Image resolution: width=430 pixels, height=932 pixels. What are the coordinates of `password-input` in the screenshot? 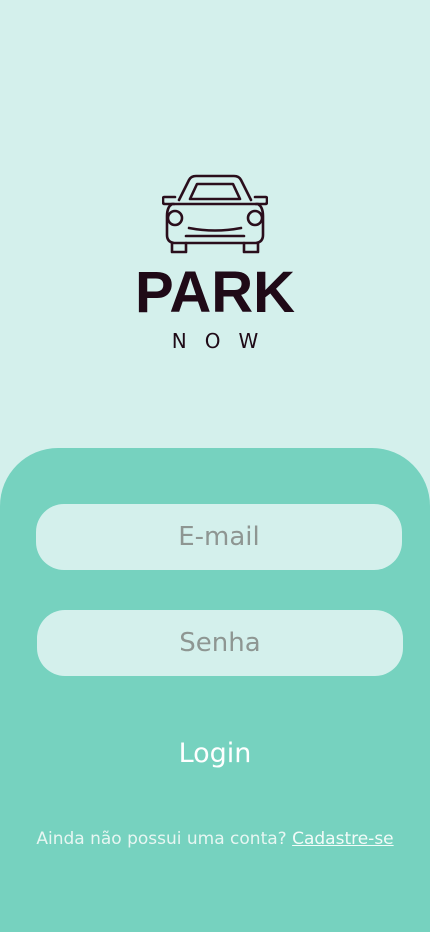 It's located at (220, 643).